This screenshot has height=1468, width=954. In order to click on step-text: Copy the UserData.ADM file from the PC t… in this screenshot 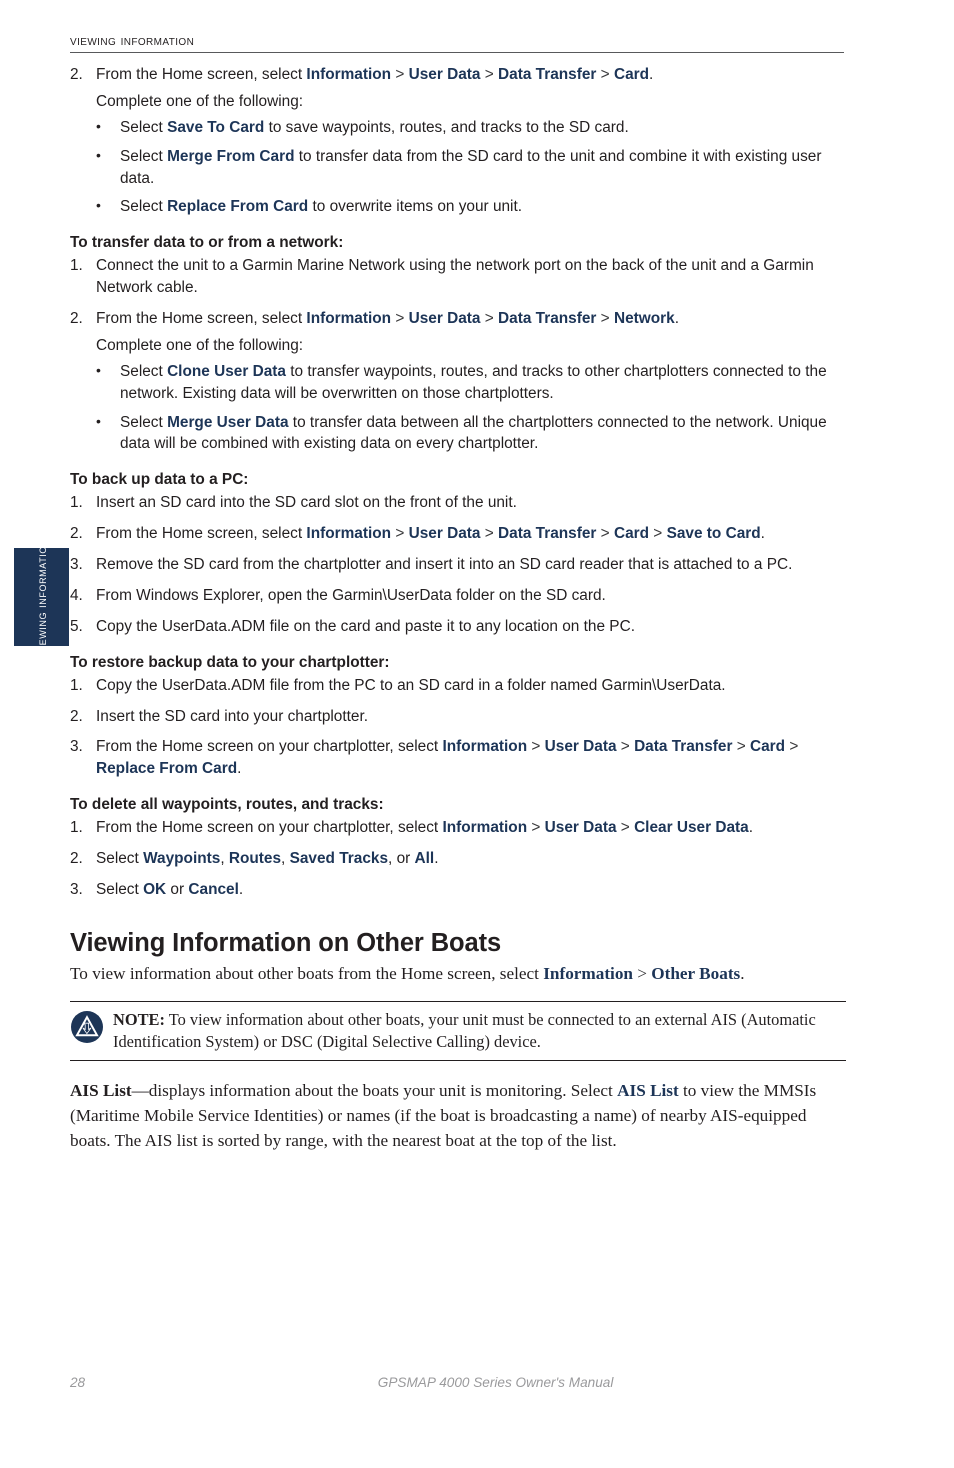, I will do `click(411, 685)`.